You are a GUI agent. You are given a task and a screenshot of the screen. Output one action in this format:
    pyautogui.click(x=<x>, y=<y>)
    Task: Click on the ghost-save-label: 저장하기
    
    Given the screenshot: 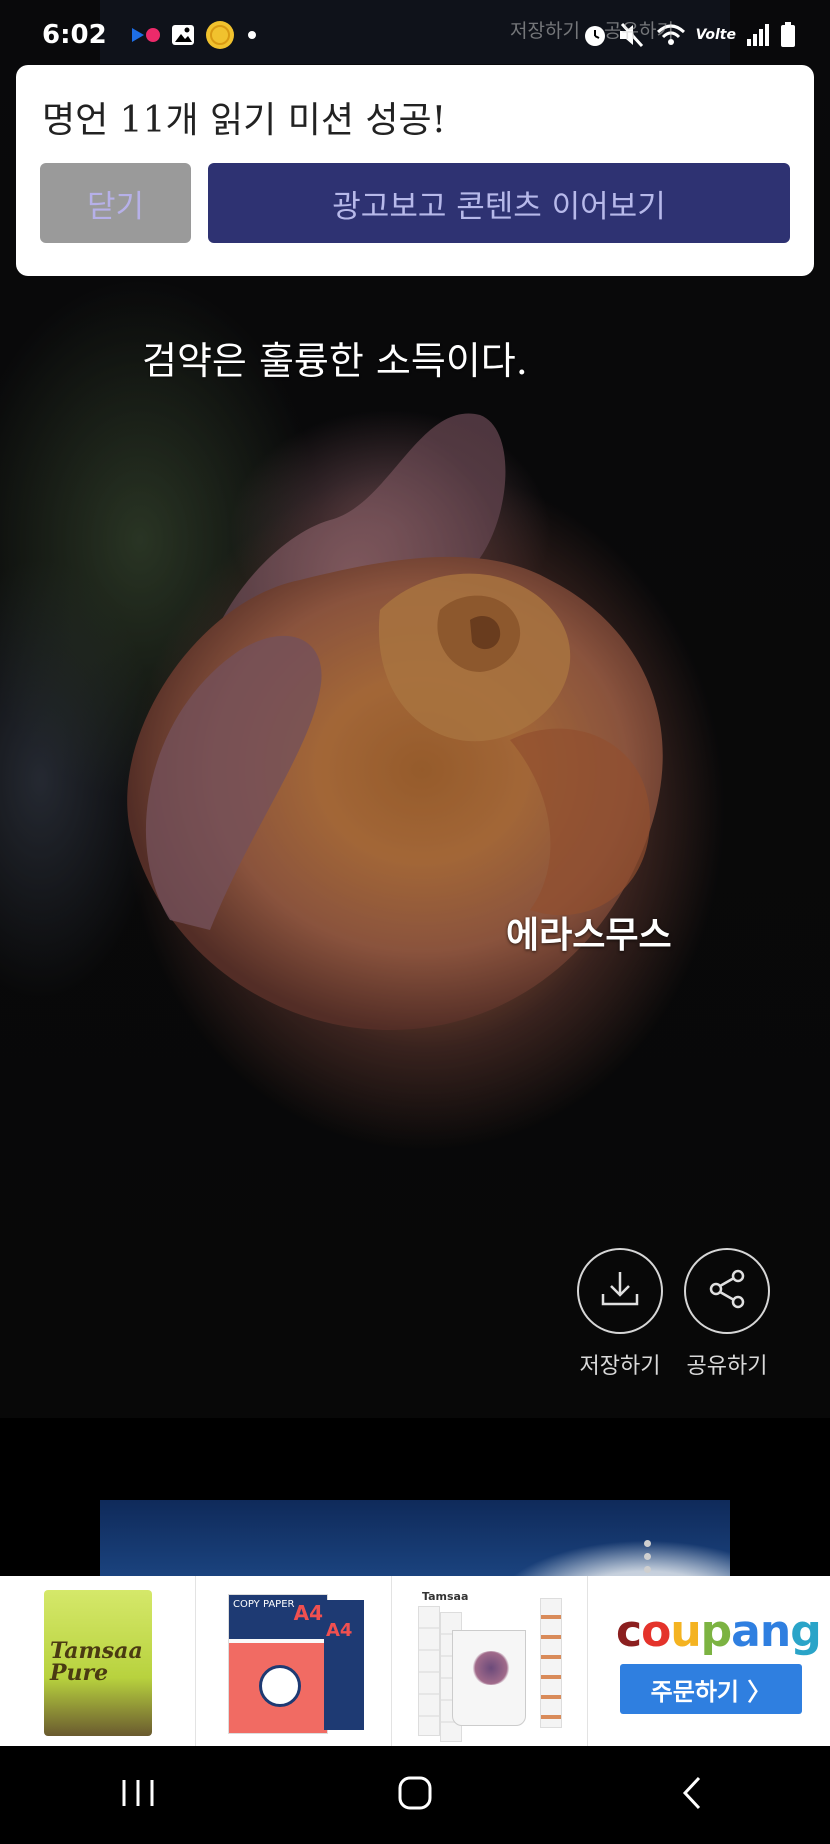 What is the action you would take?
    pyautogui.click(x=545, y=31)
    